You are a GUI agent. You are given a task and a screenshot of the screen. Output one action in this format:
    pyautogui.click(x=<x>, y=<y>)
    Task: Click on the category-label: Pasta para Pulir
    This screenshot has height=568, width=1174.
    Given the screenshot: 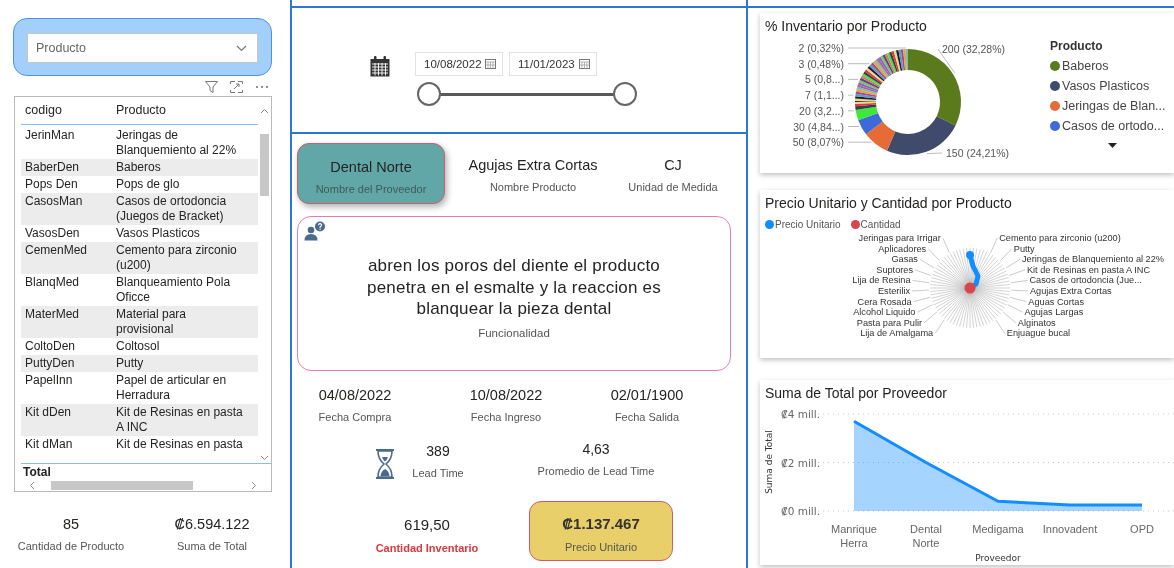 What is the action you would take?
    pyautogui.click(x=889, y=322)
    